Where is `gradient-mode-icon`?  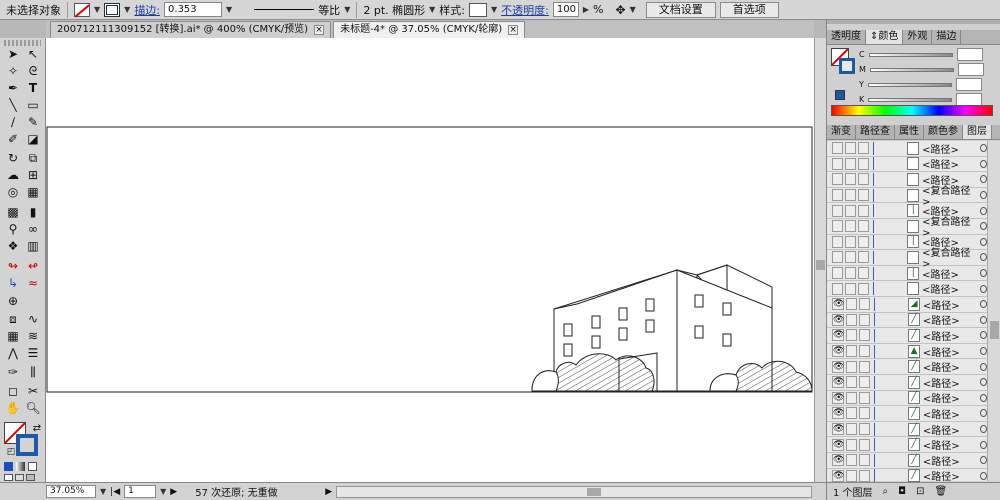 gradient-mode-icon is located at coordinates (20, 466).